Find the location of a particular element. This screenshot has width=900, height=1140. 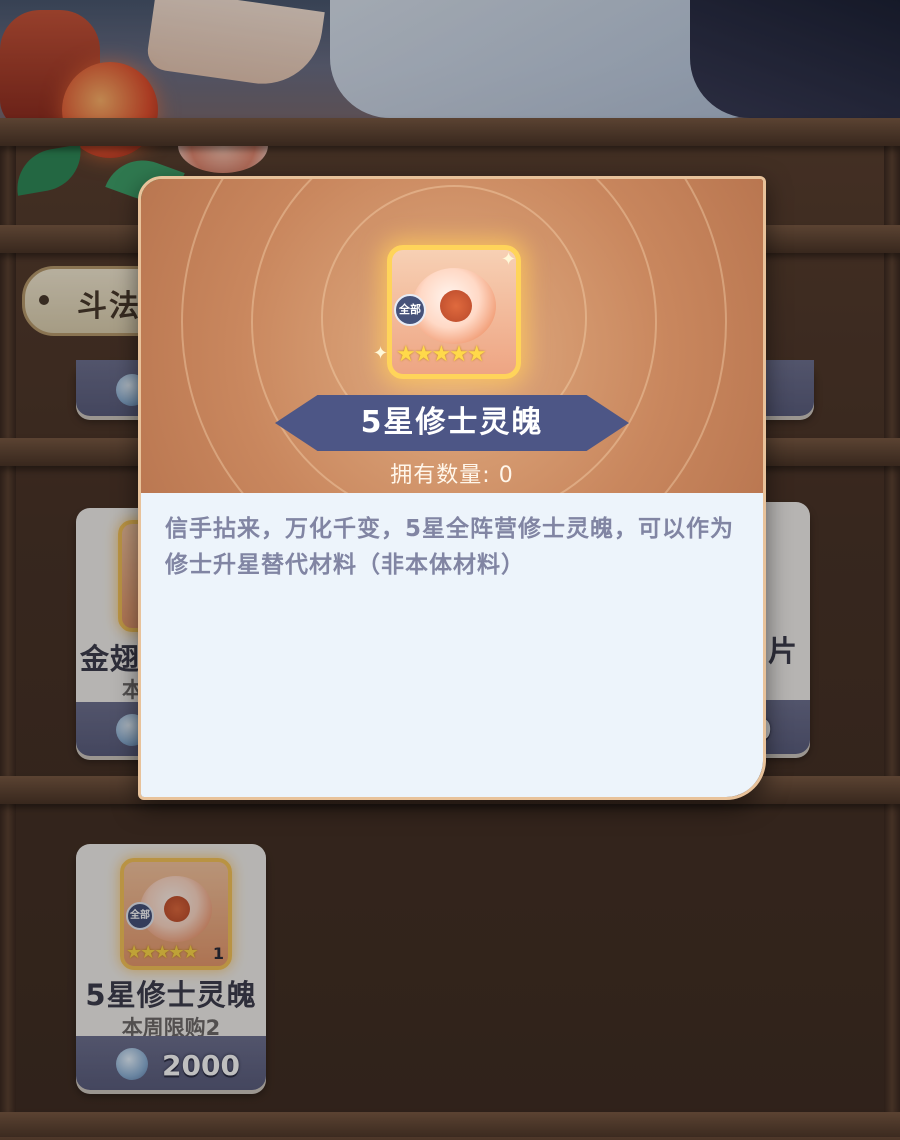

faction-badge: 全部 is located at coordinates (410, 310).